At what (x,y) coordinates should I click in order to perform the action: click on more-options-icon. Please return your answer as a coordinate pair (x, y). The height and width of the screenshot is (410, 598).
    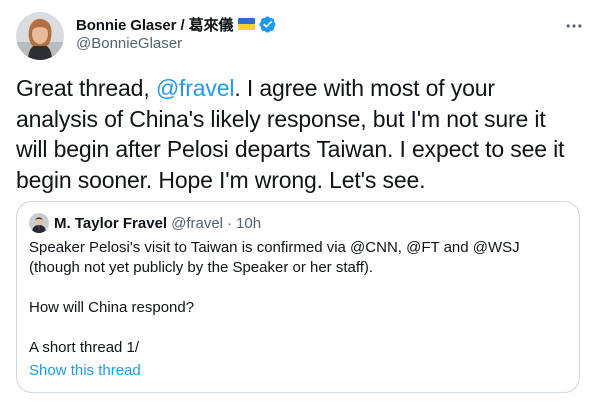
    Looking at the image, I should click on (574, 26).